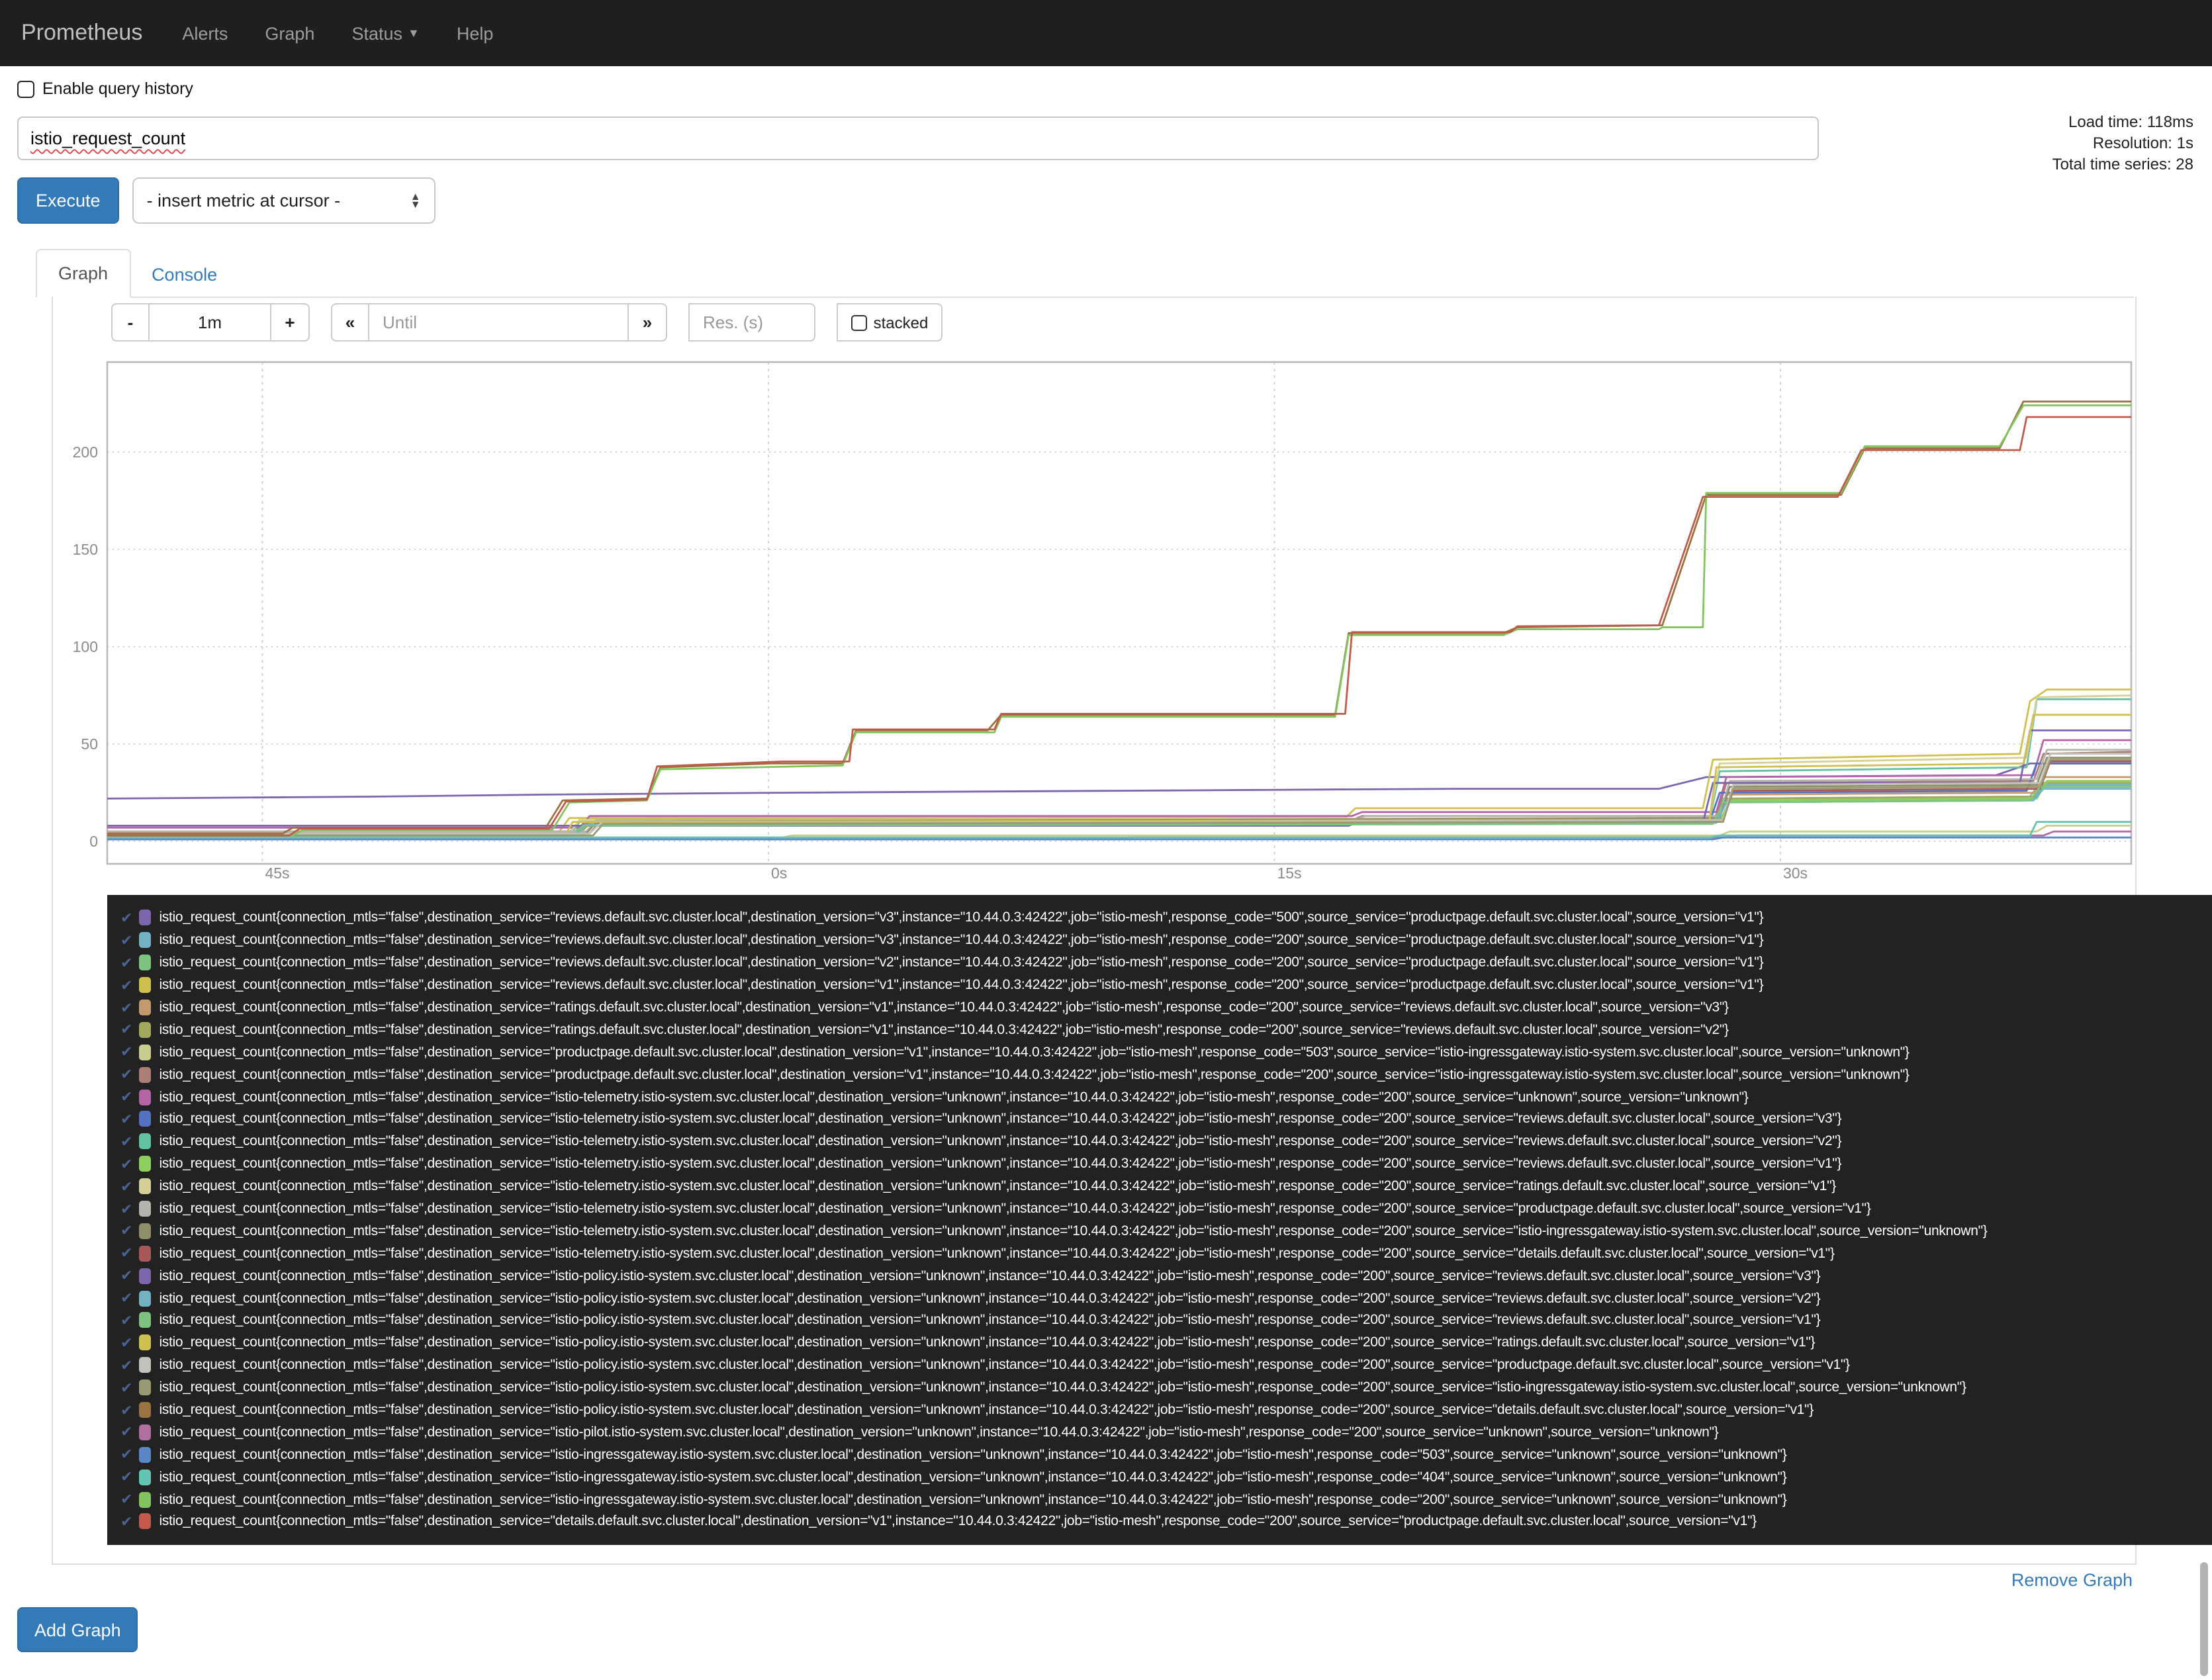  What do you see at coordinates (284, 200) in the screenshot?
I see `insert-metric-select: - insert metric at cursor - ▲ ▼` at bounding box center [284, 200].